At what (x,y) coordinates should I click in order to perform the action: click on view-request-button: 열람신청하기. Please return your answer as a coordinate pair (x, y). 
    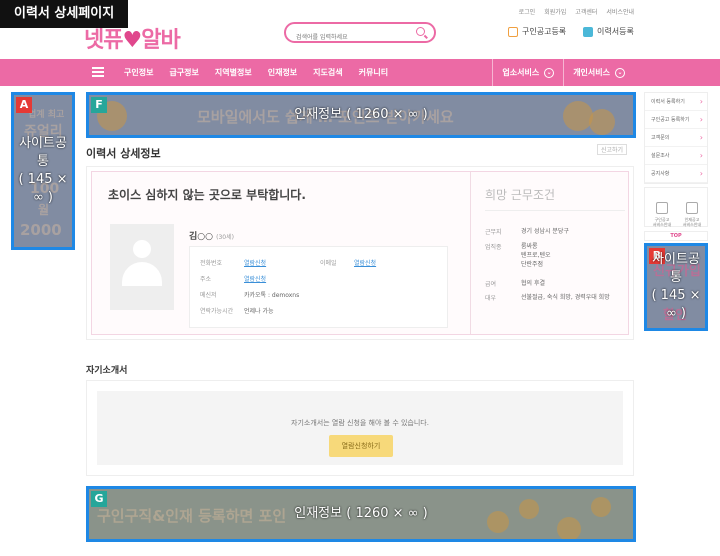
    Looking at the image, I should click on (361, 446).